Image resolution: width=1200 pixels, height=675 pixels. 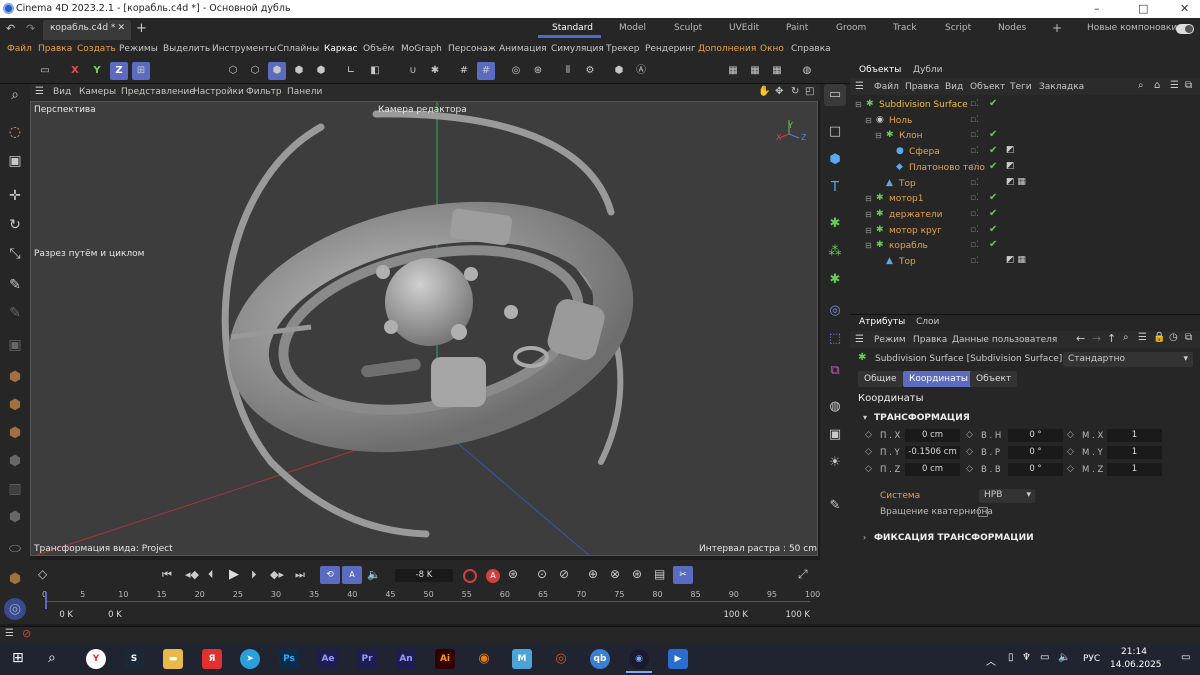 What do you see at coordinates (435, 71) in the screenshot?
I see `snap-settings-icon: ✱` at bounding box center [435, 71].